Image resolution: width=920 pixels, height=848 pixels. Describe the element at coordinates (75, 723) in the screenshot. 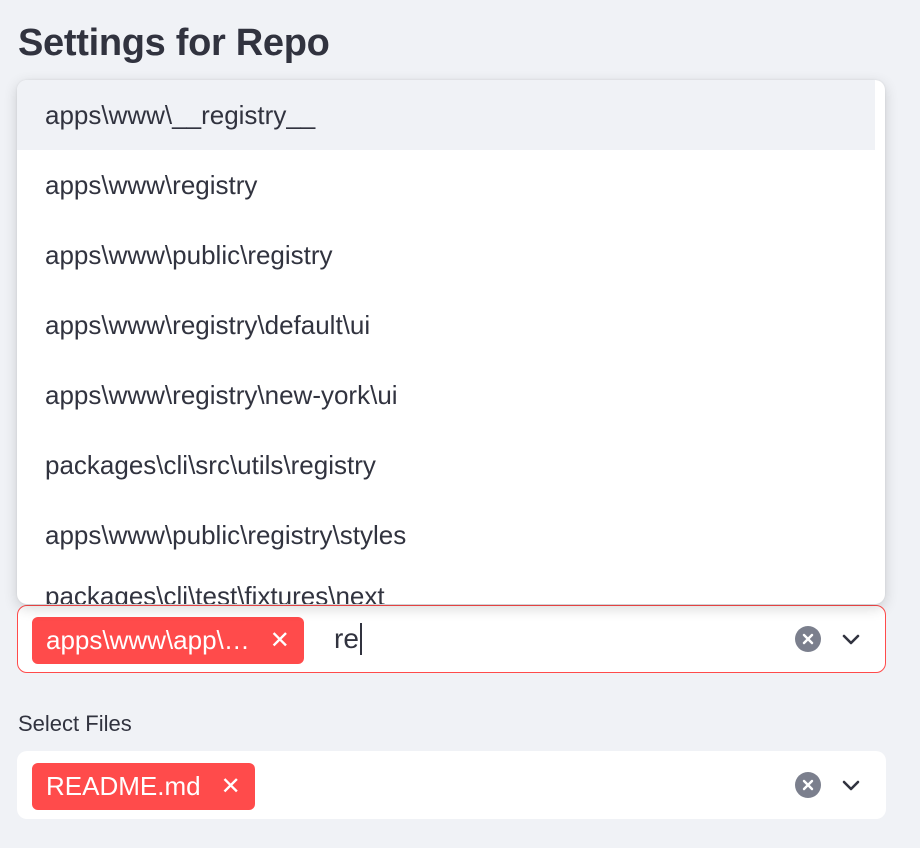

I see `select-files-label: Select Files` at that location.